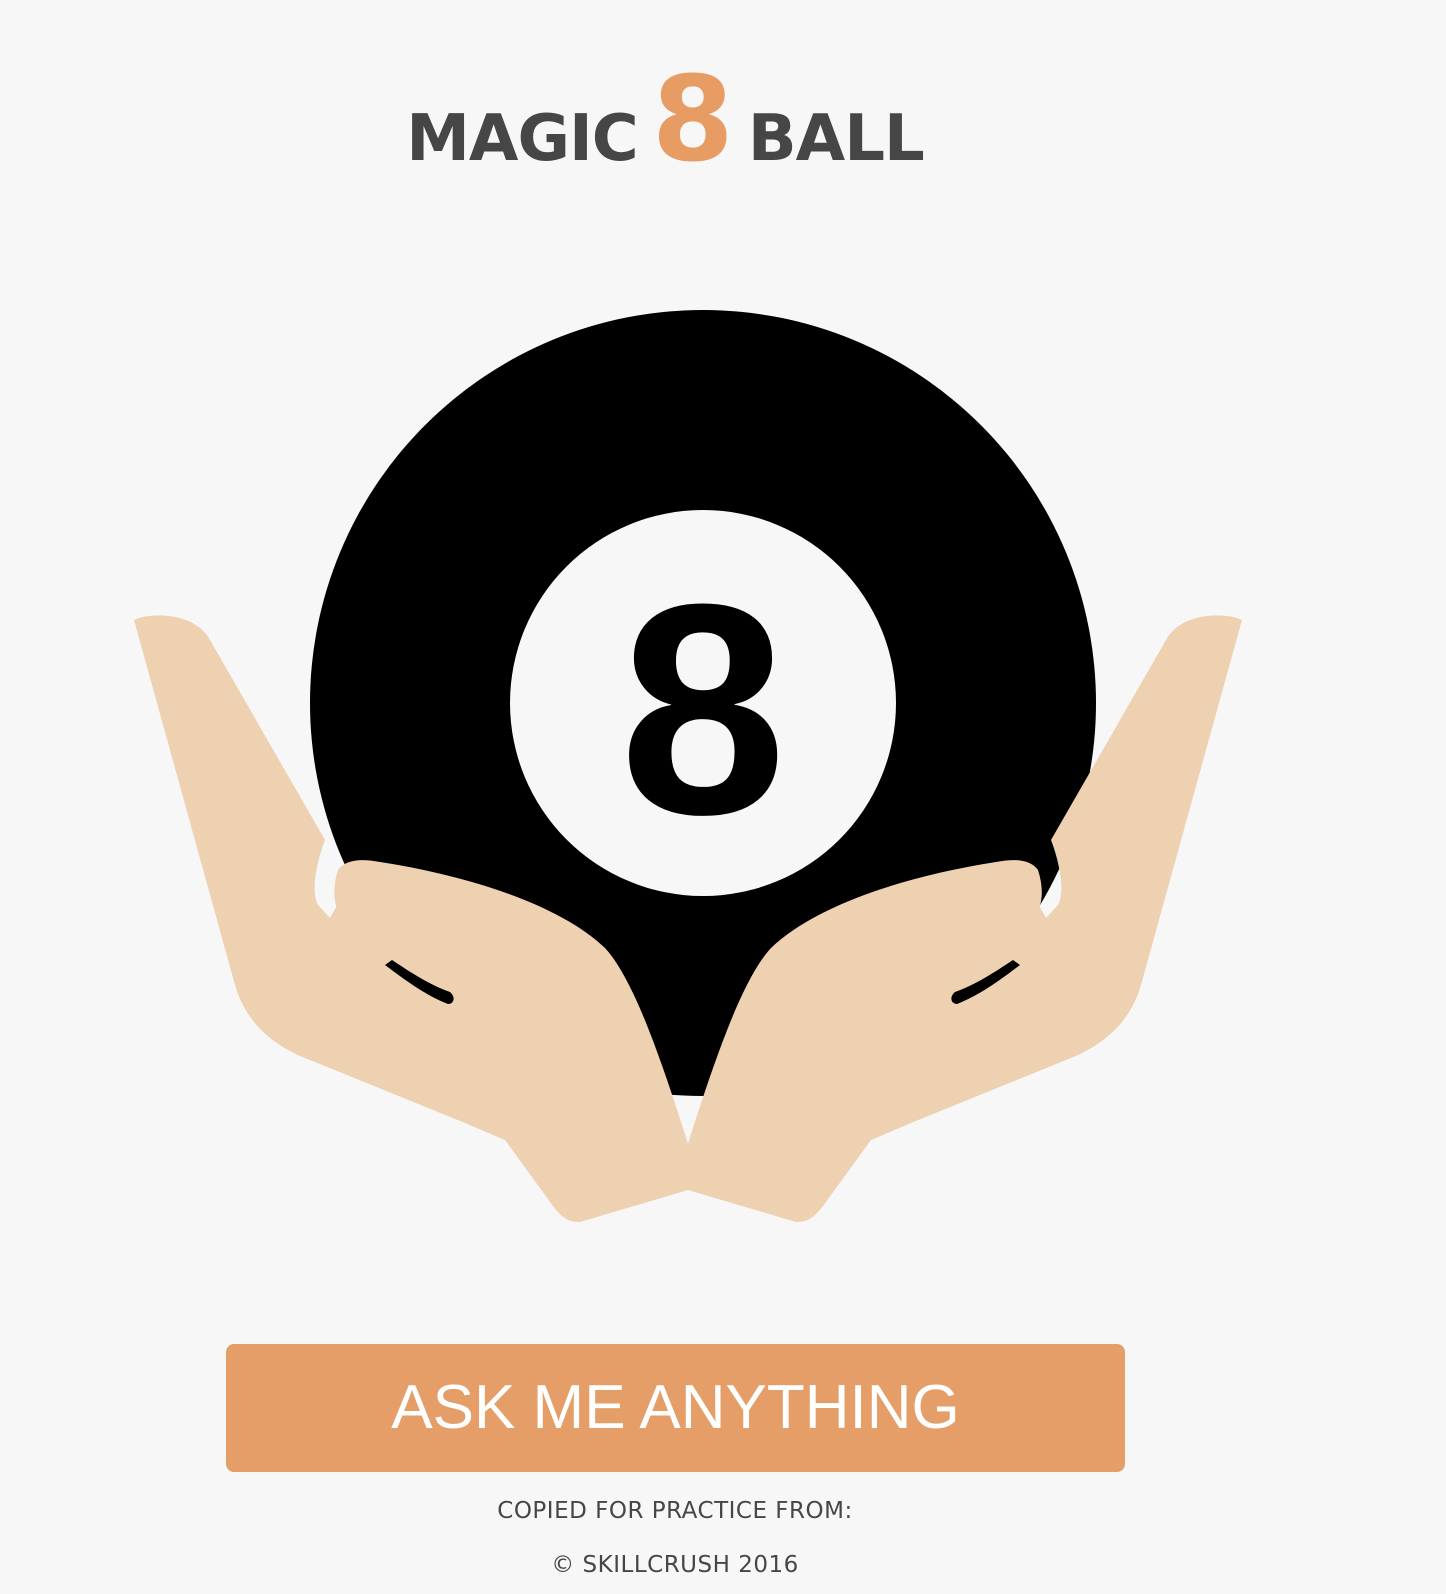 This screenshot has height=1594, width=1446. What do you see at coordinates (675, 1565) in the screenshot?
I see `footer-copyright: © SKILLCRUSH 2016` at bounding box center [675, 1565].